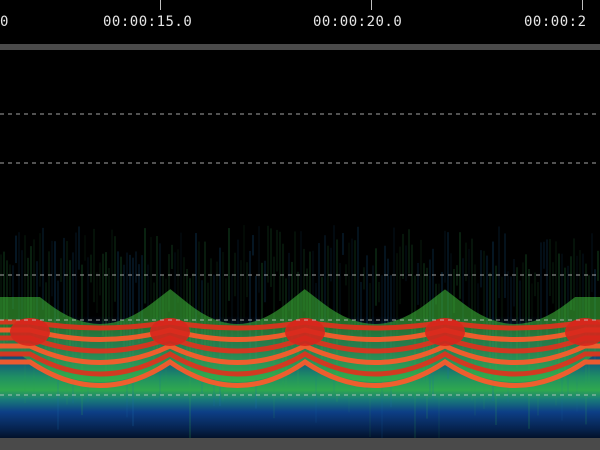  What do you see at coordinates (148, 22) in the screenshot?
I see `timeline-label-15s: 00:00:15.0` at bounding box center [148, 22].